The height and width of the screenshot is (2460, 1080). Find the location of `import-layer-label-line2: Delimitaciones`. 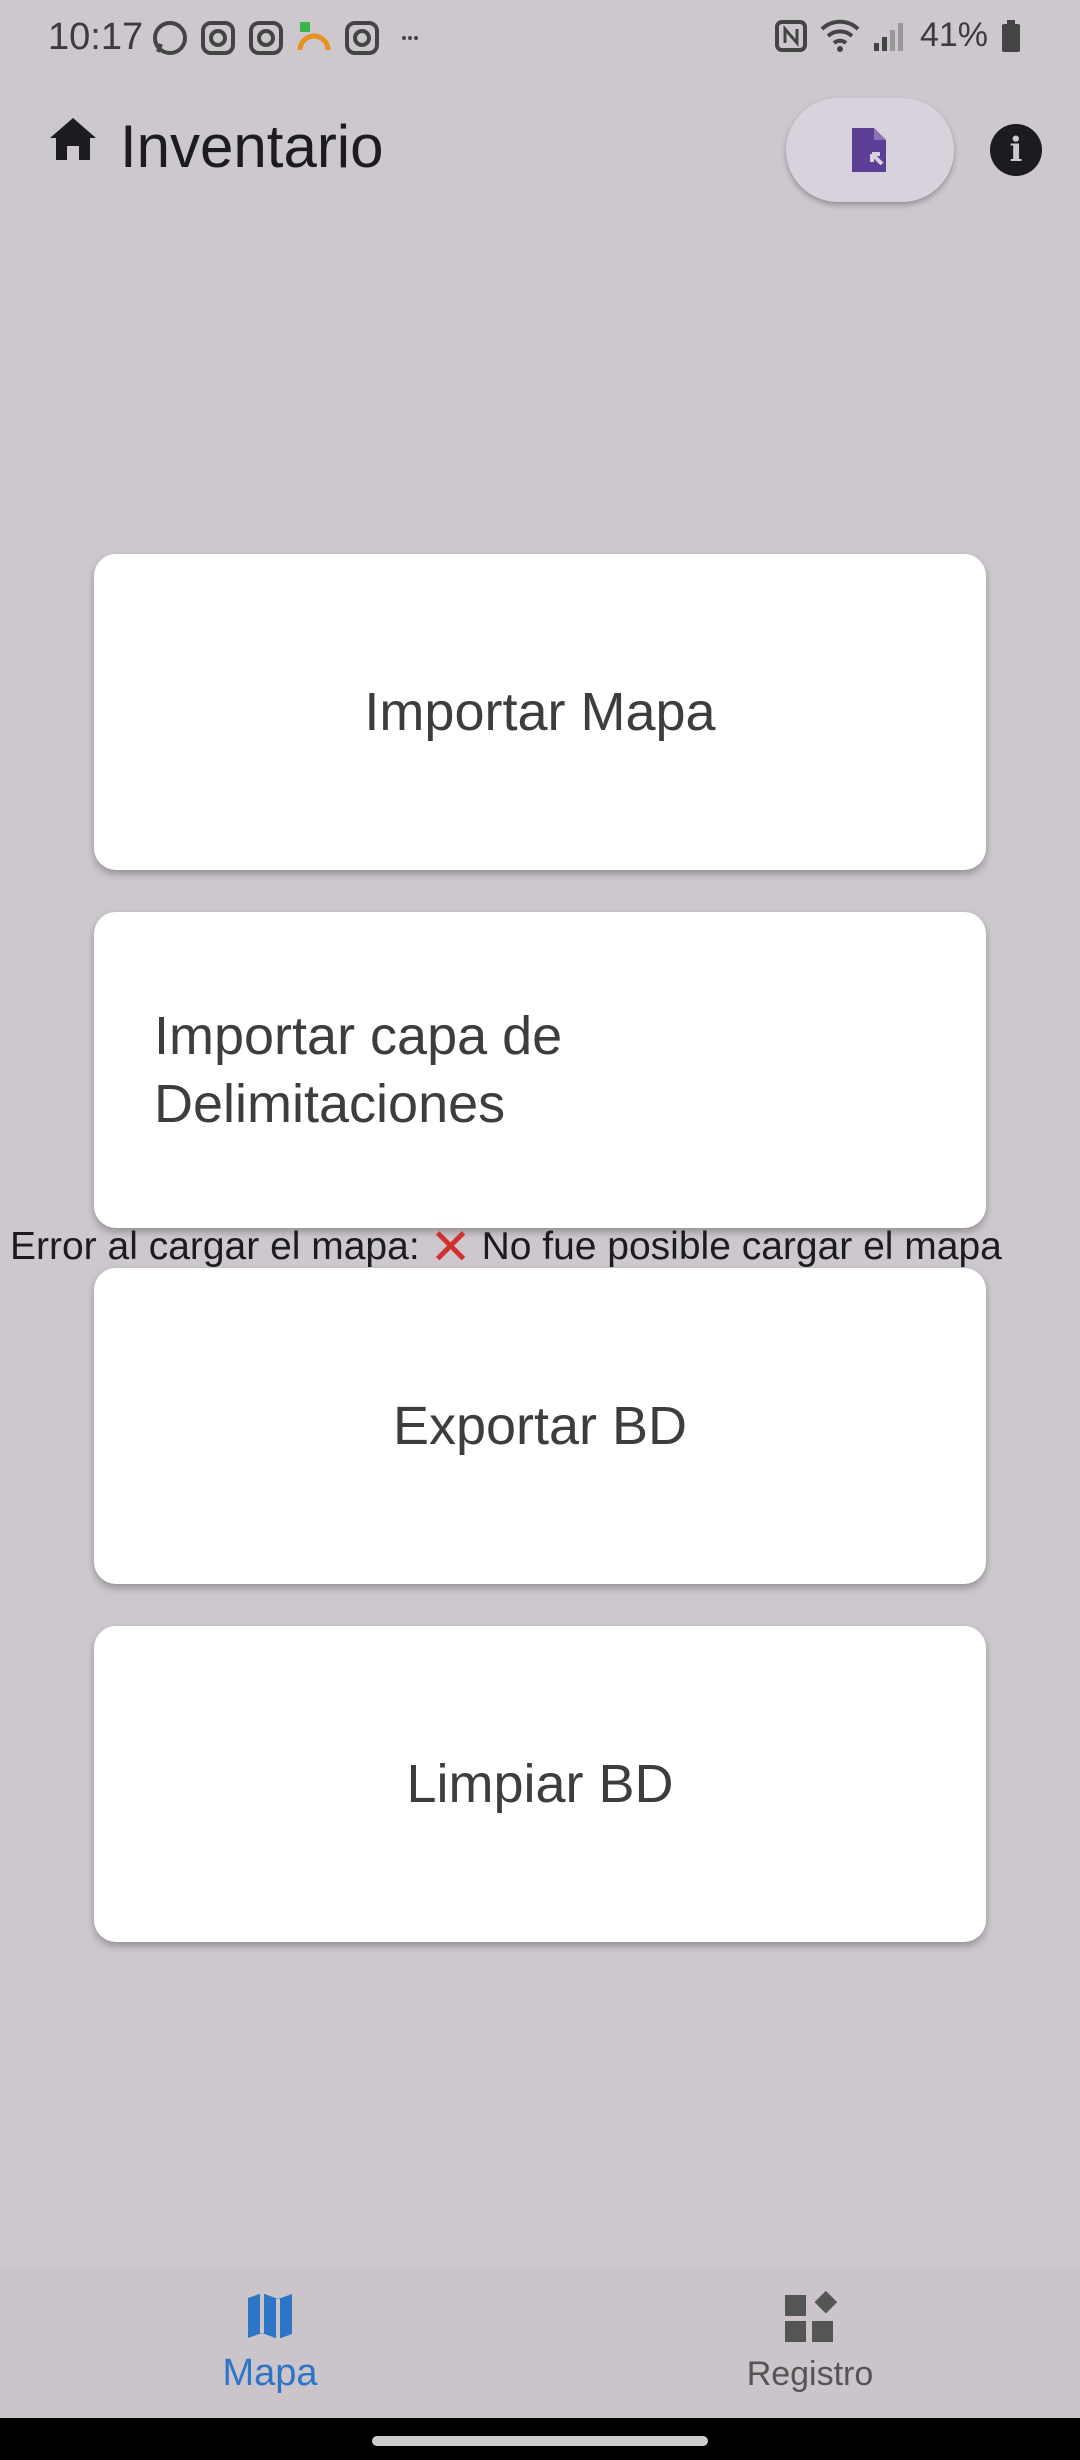

import-layer-label-line2: Delimitaciones is located at coordinates (330, 1104).